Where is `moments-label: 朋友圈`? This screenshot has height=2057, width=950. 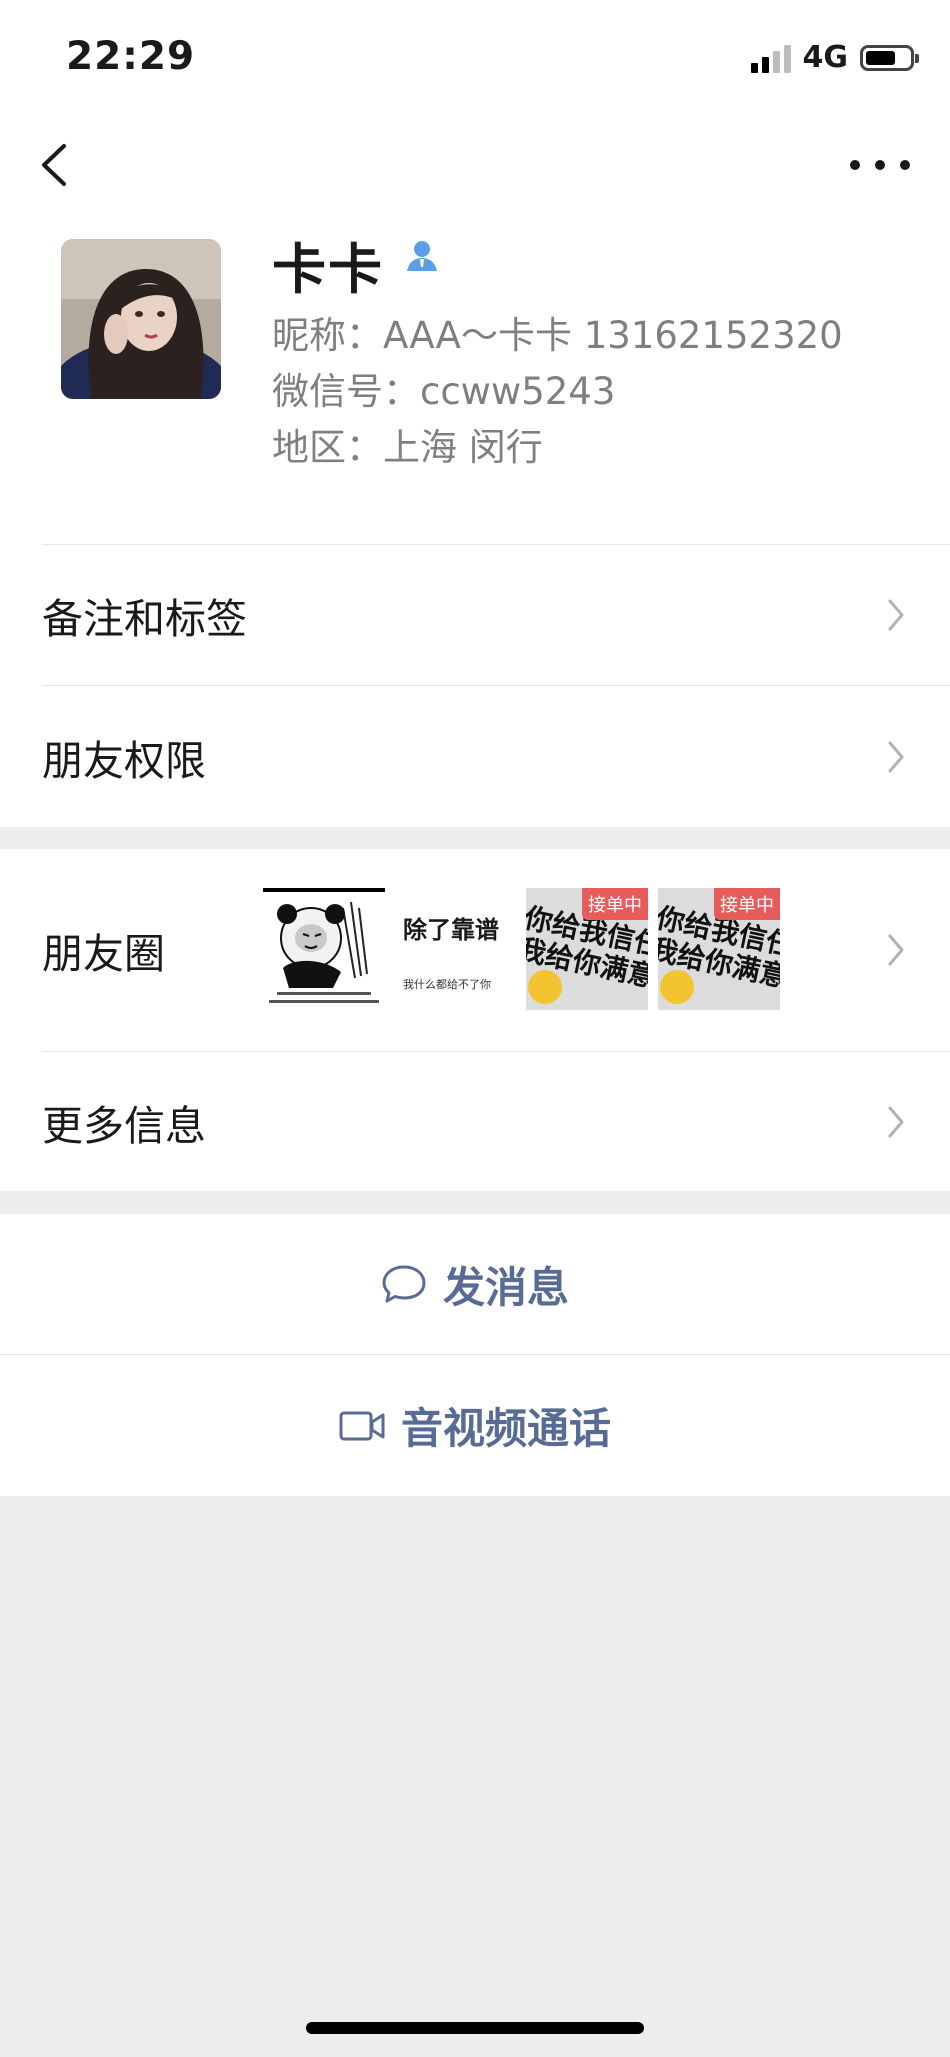
moments-label: 朋友圈 is located at coordinates (103, 954).